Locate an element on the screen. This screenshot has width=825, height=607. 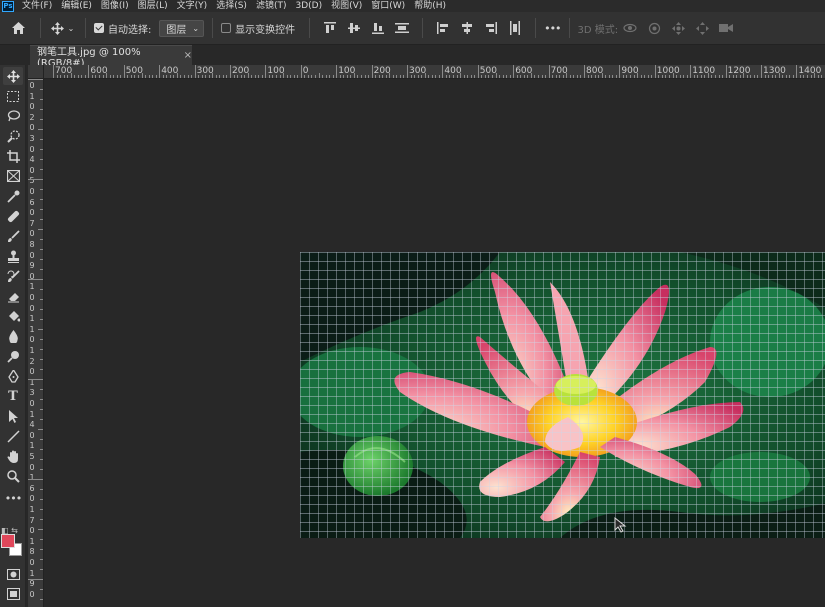
pan-3d-icon is located at coordinates (678, 28).